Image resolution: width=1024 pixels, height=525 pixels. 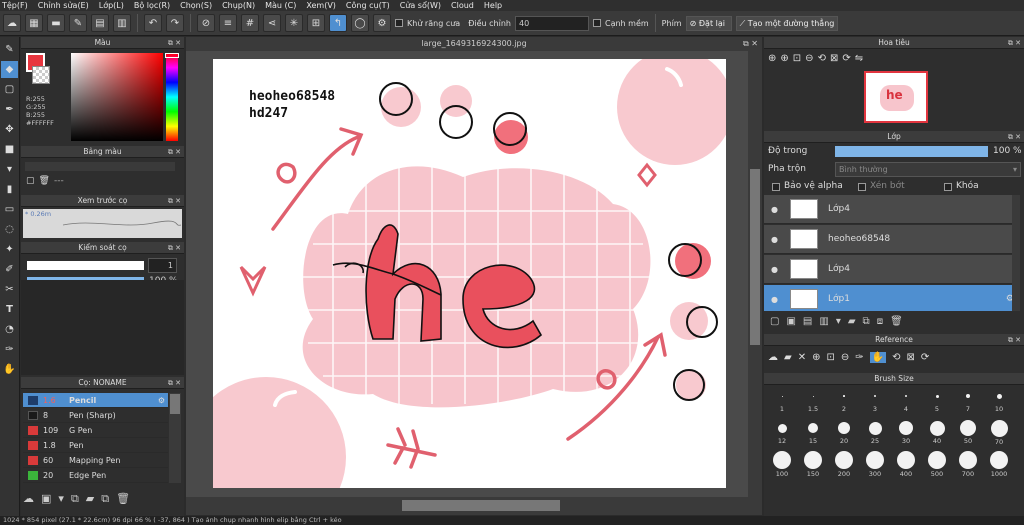 I want to click on brush-size-cell: 5, so click(x=937, y=400).